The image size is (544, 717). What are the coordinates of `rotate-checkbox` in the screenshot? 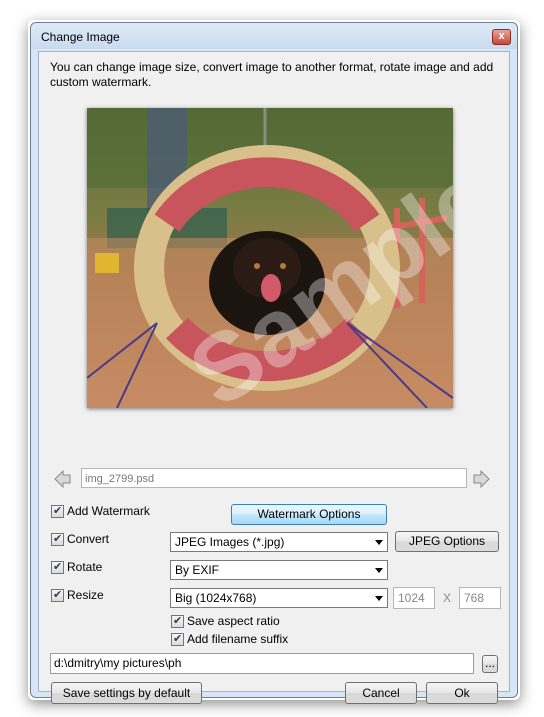 It's located at (57, 567).